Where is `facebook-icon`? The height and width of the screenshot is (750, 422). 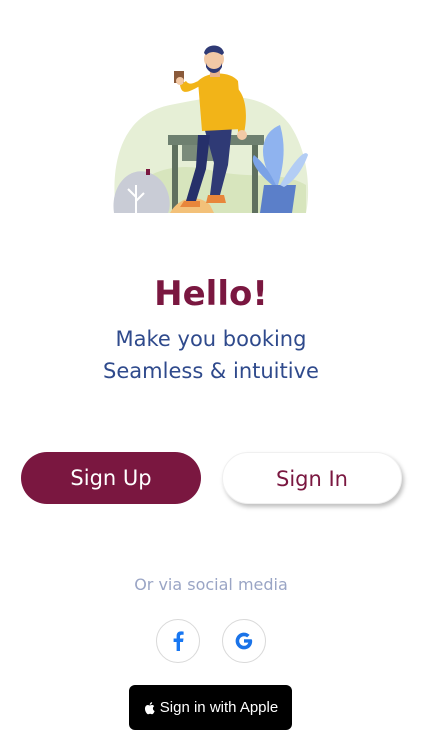
facebook-icon is located at coordinates (178, 641).